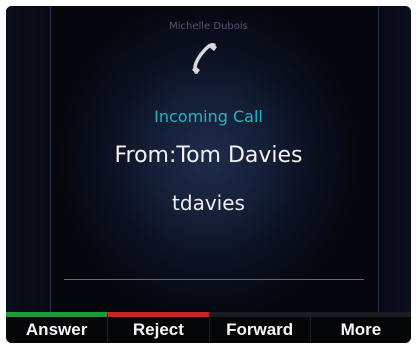 The width and height of the screenshot is (417, 349). I want to click on line-owner-label: Michelle Dubois, so click(208, 26).